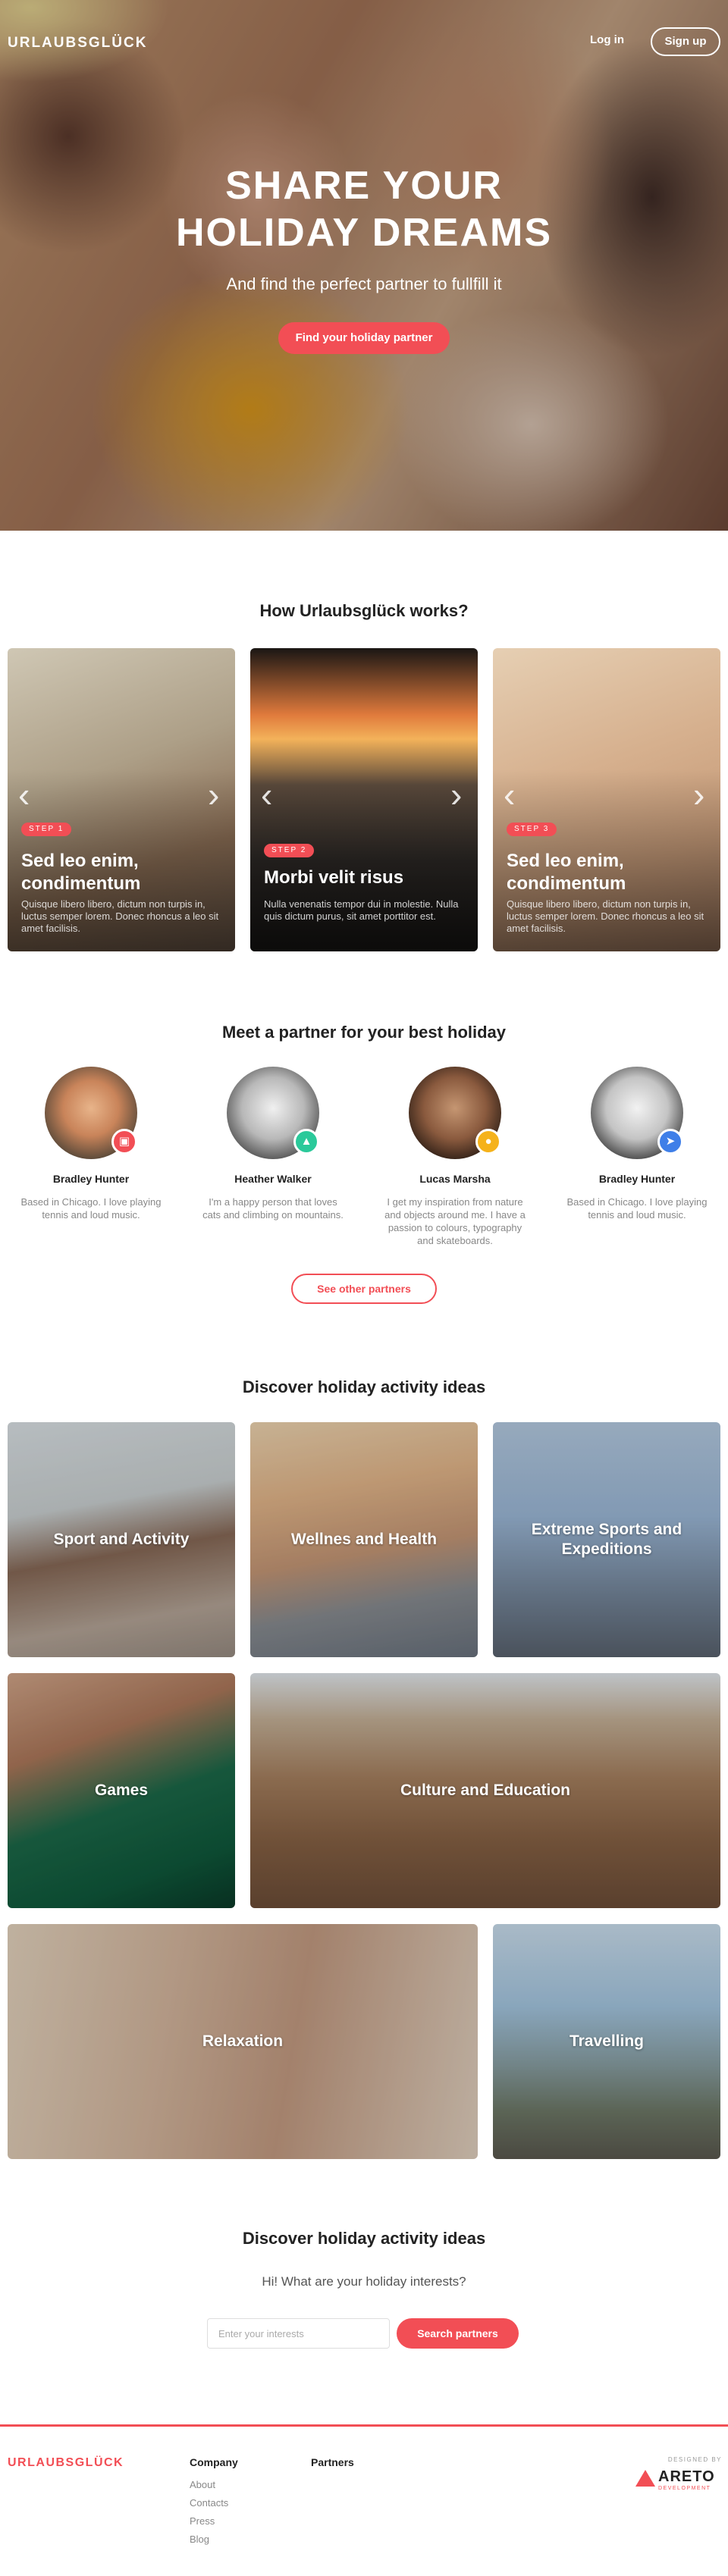 The width and height of the screenshot is (728, 2576). I want to click on find-partner-button: Find your holiday partner, so click(364, 338).